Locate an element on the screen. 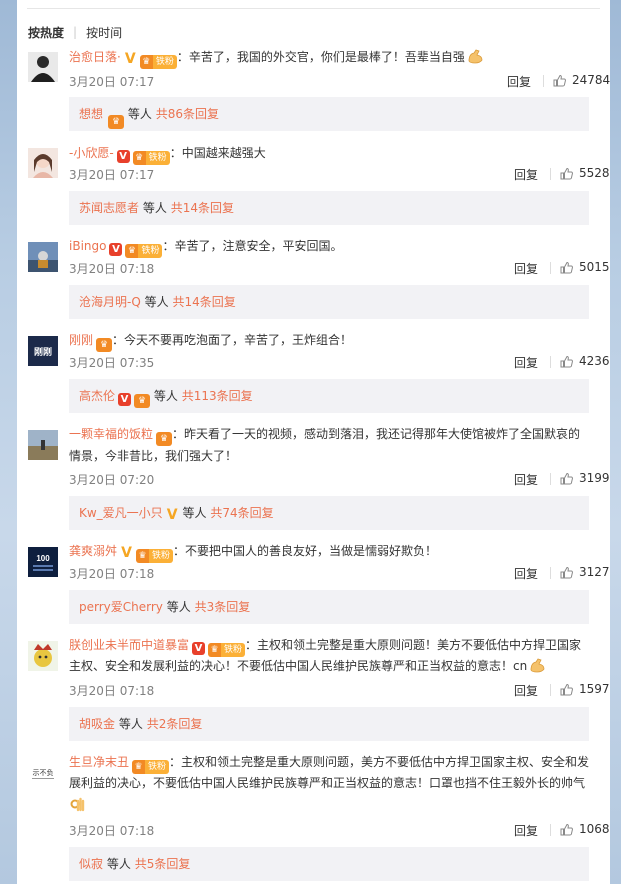 Image resolution: width=621 pixels, height=884 pixels. sub-reply-user-link: 似寂 is located at coordinates (91, 864).